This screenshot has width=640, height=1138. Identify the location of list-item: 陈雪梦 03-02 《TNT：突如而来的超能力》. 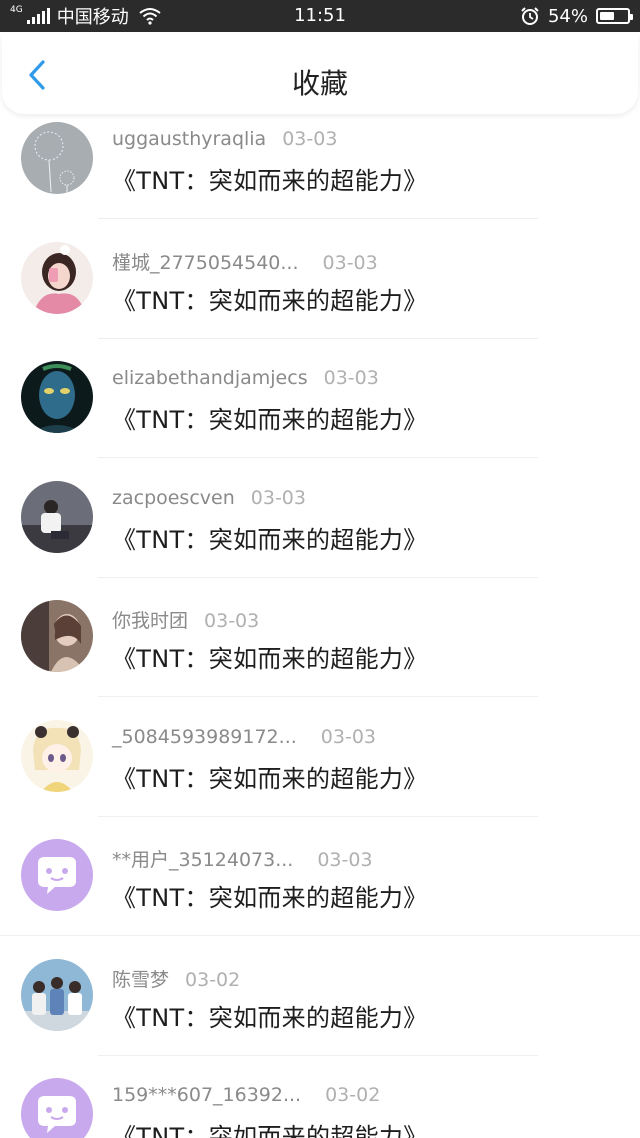
(320, 1015).